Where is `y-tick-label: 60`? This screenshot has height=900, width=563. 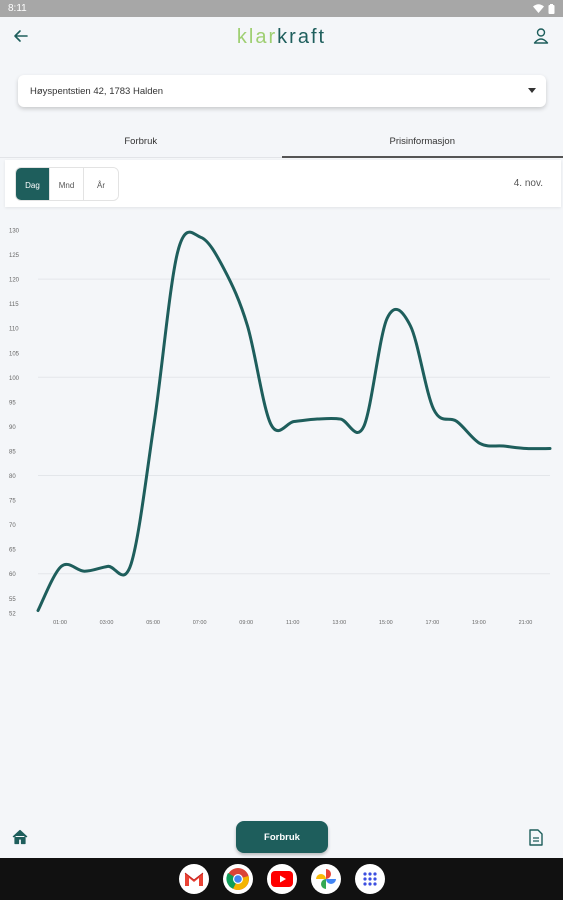 y-tick-label: 60 is located at coordinates (12, 575).